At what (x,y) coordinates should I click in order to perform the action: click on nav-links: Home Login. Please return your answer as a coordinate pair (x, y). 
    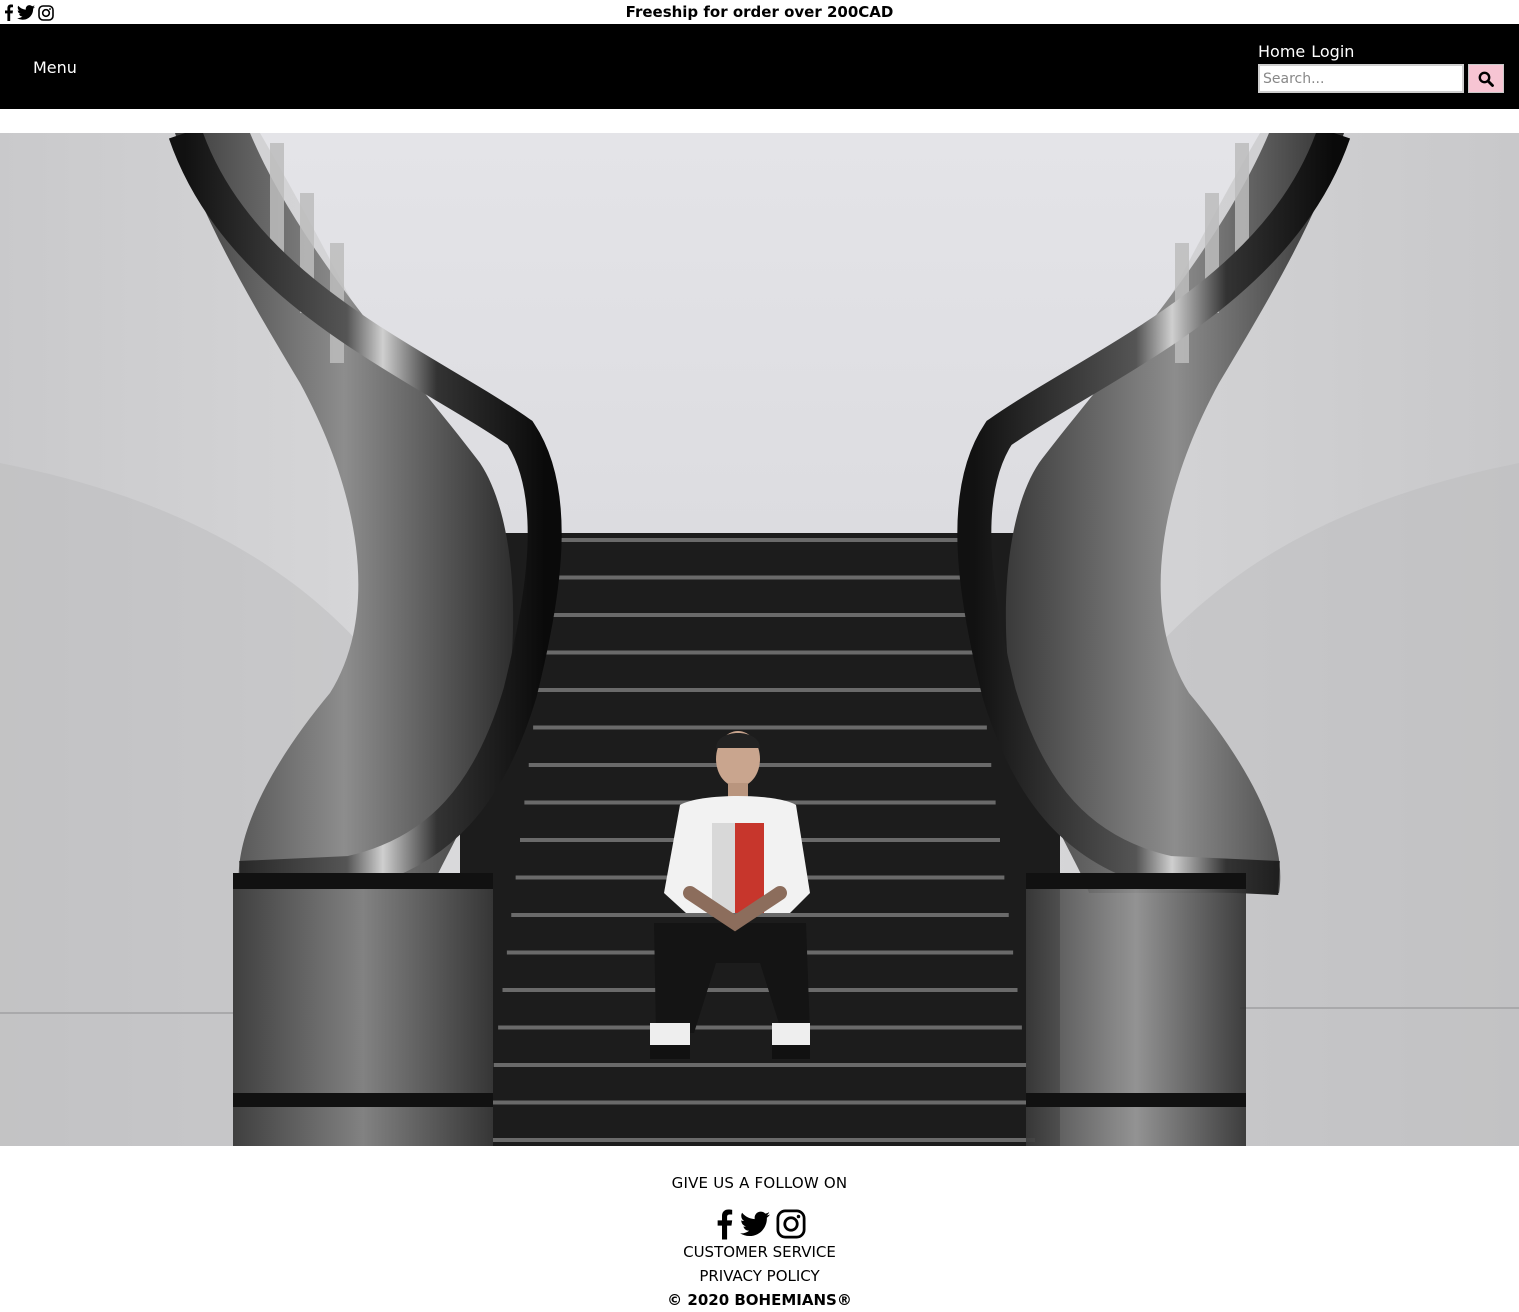
    Looking at the image, I should click on (1381, 52).